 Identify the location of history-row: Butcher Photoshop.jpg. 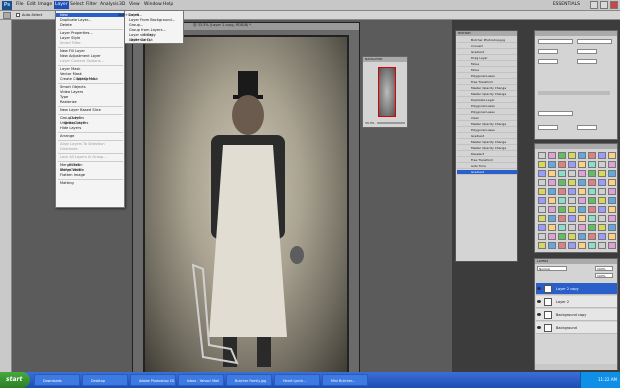
(487, 40).